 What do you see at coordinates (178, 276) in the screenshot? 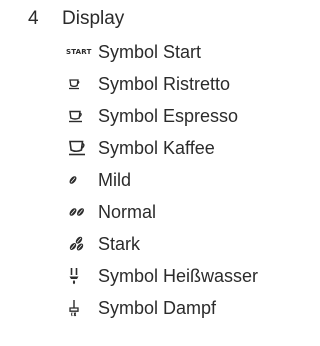
I see `item-label-heisswasser: Symbol Heißwasser` at bounding box center [178, 276].